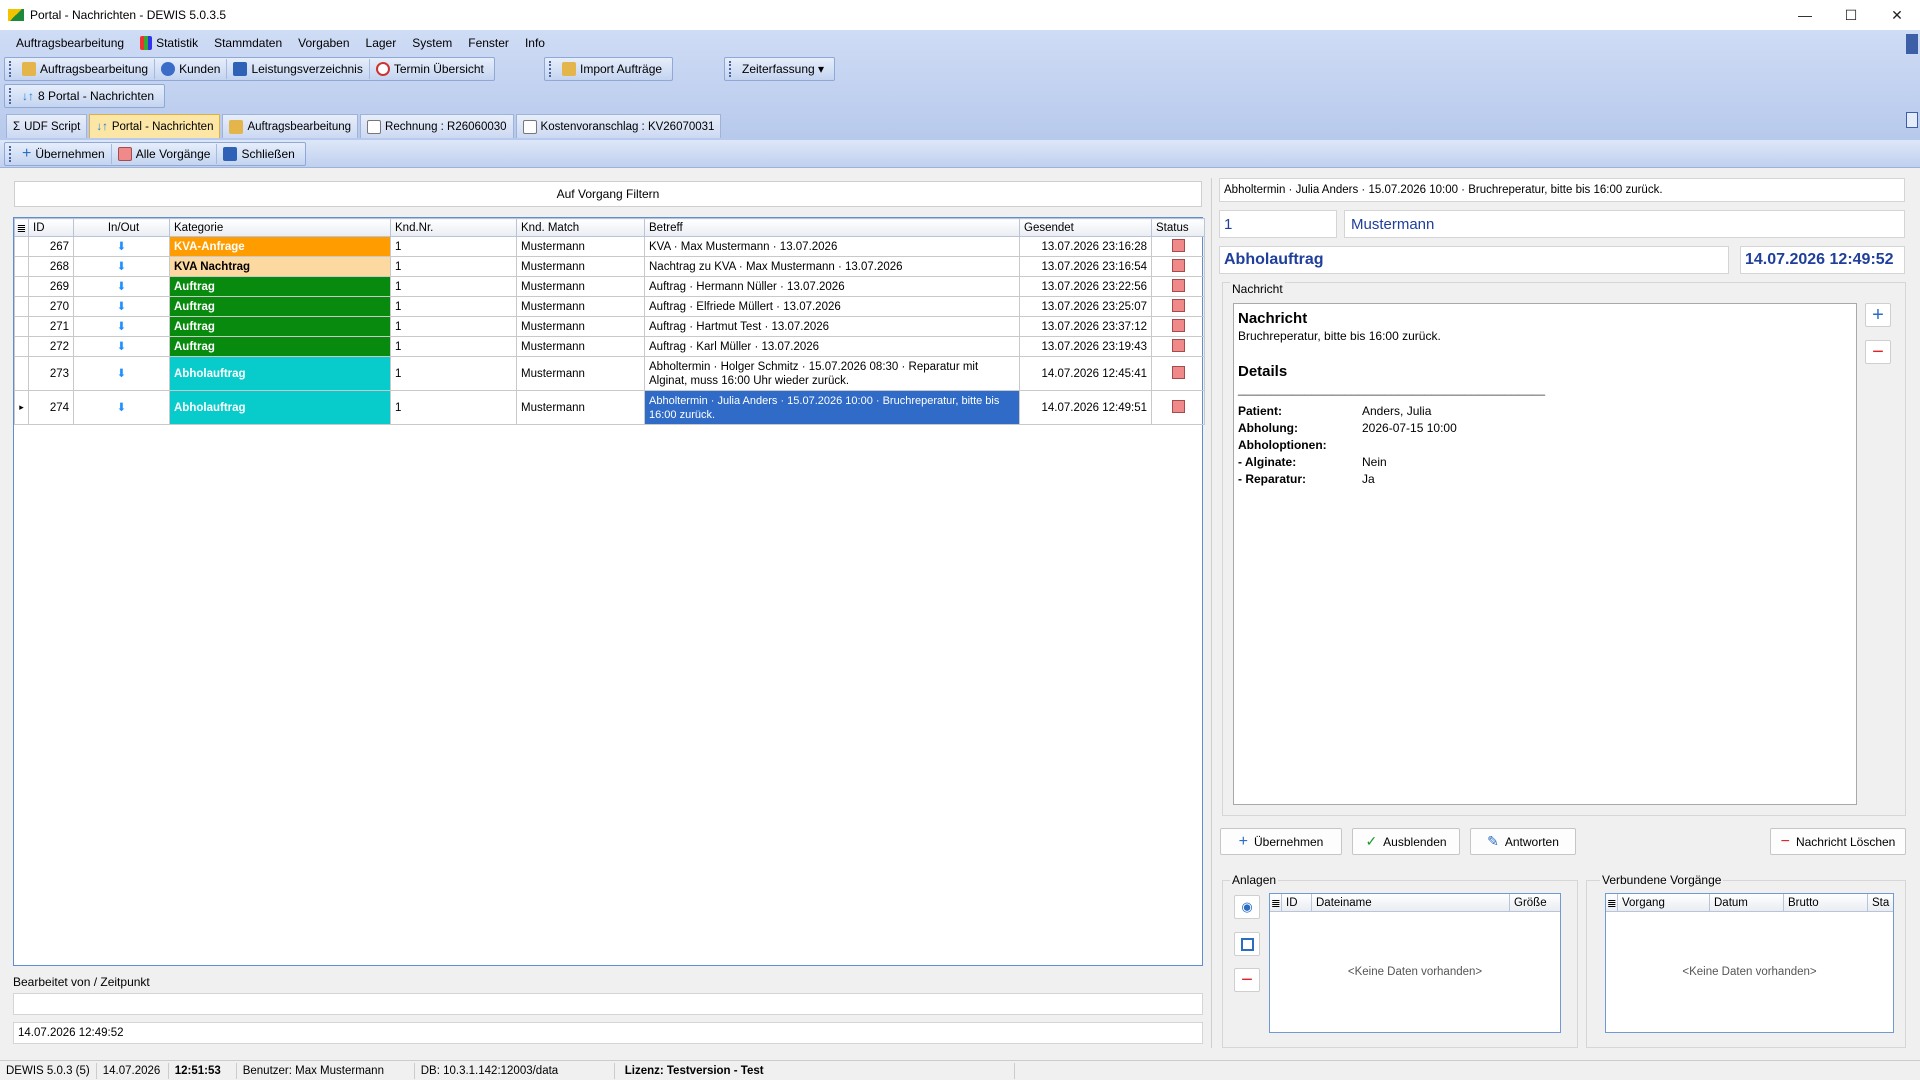  Describe the element at coordinates (832, 326) in the screenshot. I see `cell-betreff: Auftrag · Hartmut Test · 13.07.2026` at that location.